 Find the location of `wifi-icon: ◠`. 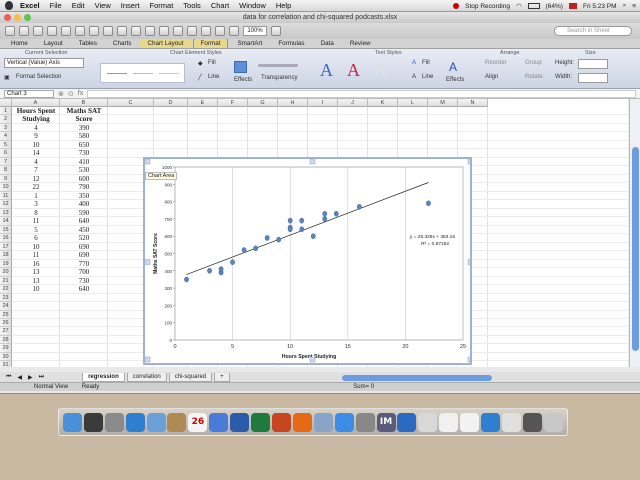

wifi-icon: ◠ is located at coordinates (519, 6).